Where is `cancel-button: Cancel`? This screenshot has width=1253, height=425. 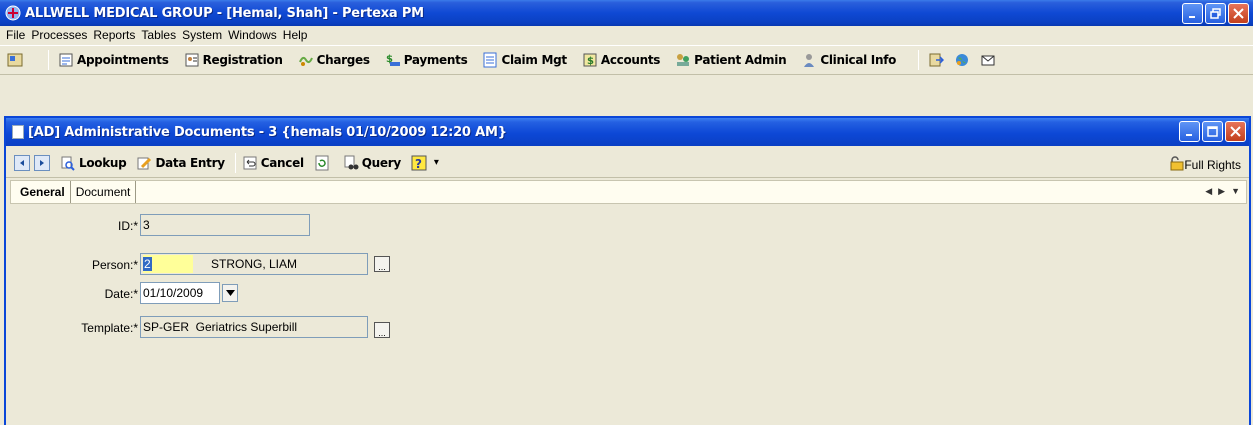 cancel-button: Cancel is located at coordinates (273, 163).